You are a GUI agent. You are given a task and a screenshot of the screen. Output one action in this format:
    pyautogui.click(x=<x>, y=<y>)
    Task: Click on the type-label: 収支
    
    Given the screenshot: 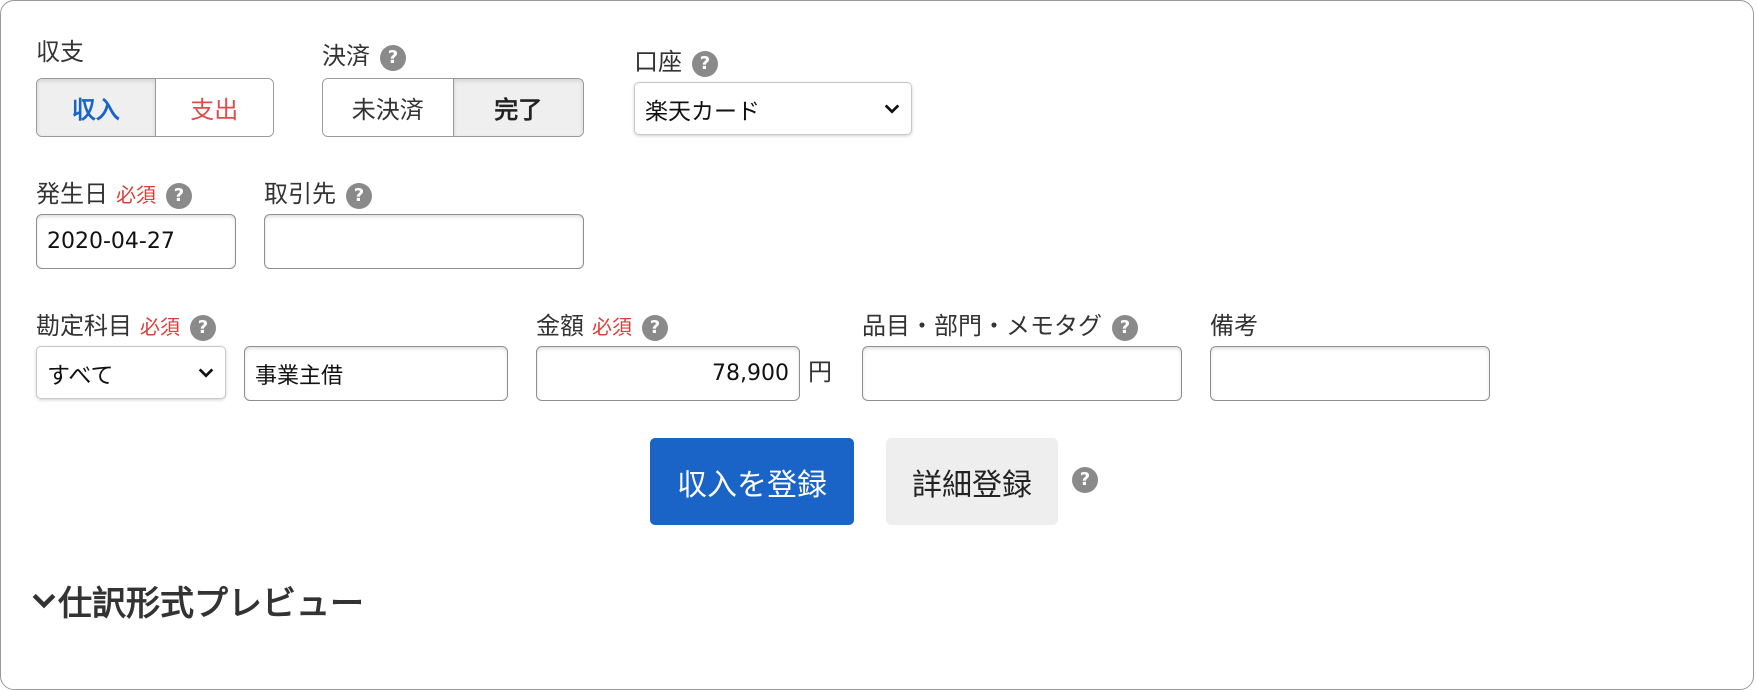 What is the action you would take?
    pyautogui.click(x=60, y=52)
    